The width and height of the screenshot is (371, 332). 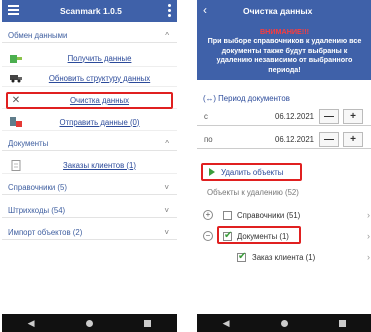 What do you see at coordinates (99, 58) in the screenshot?
I see `menu-item-label: Получить данные` at bounding box center [99, 58].